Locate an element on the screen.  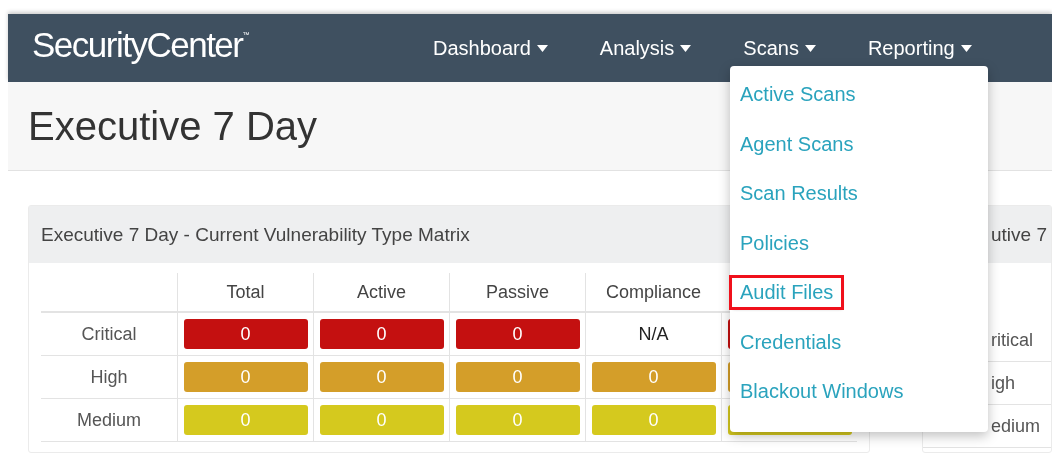
table-cell: N/A is located at coordinates (653, 334).